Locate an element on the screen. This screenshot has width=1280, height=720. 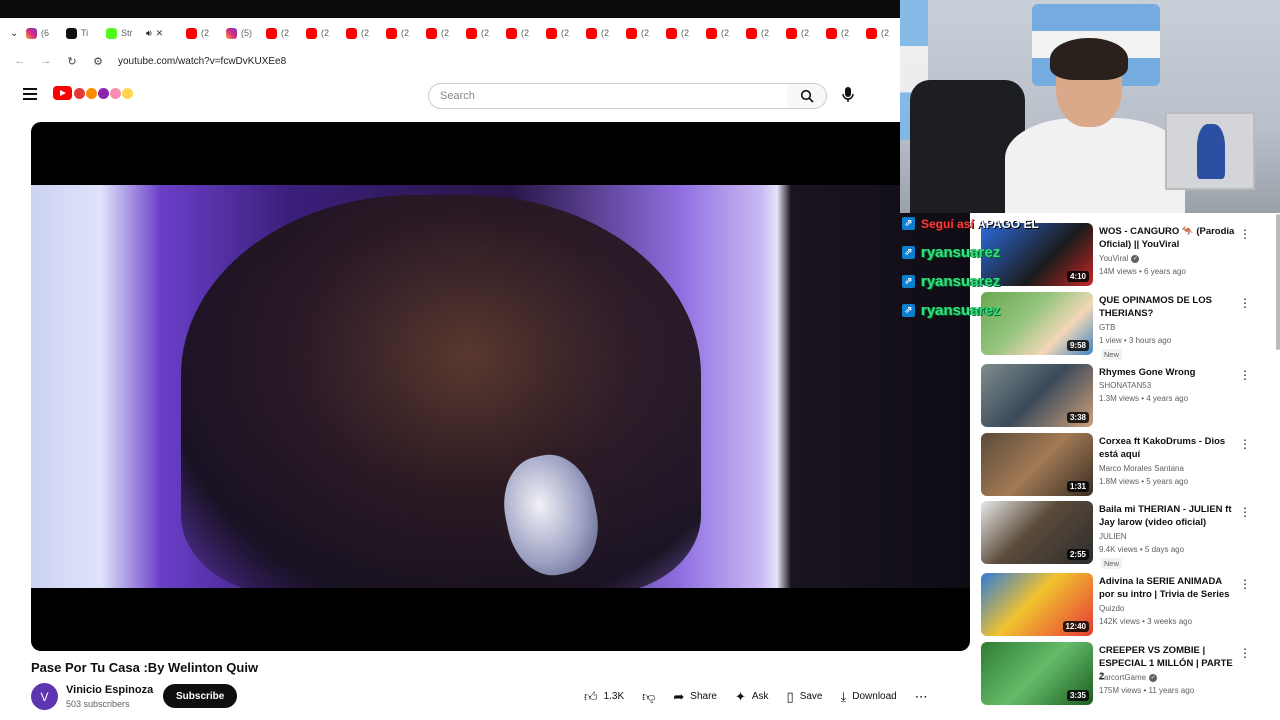
bookmark-icon: ▯ is located at coordinates (790, 696).